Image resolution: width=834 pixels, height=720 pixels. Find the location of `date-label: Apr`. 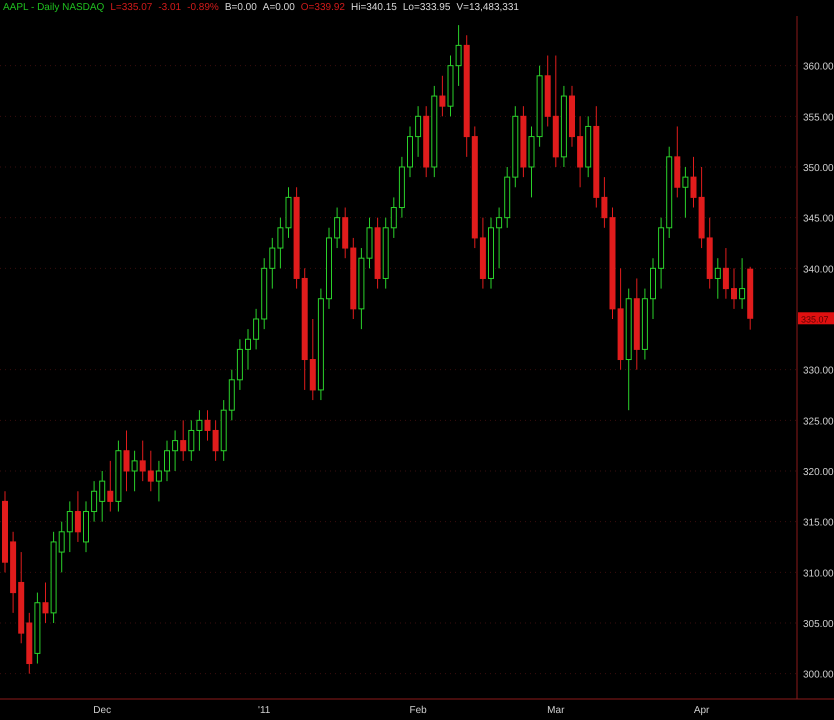

date-label: Apr is located at coordinates (702, 710).